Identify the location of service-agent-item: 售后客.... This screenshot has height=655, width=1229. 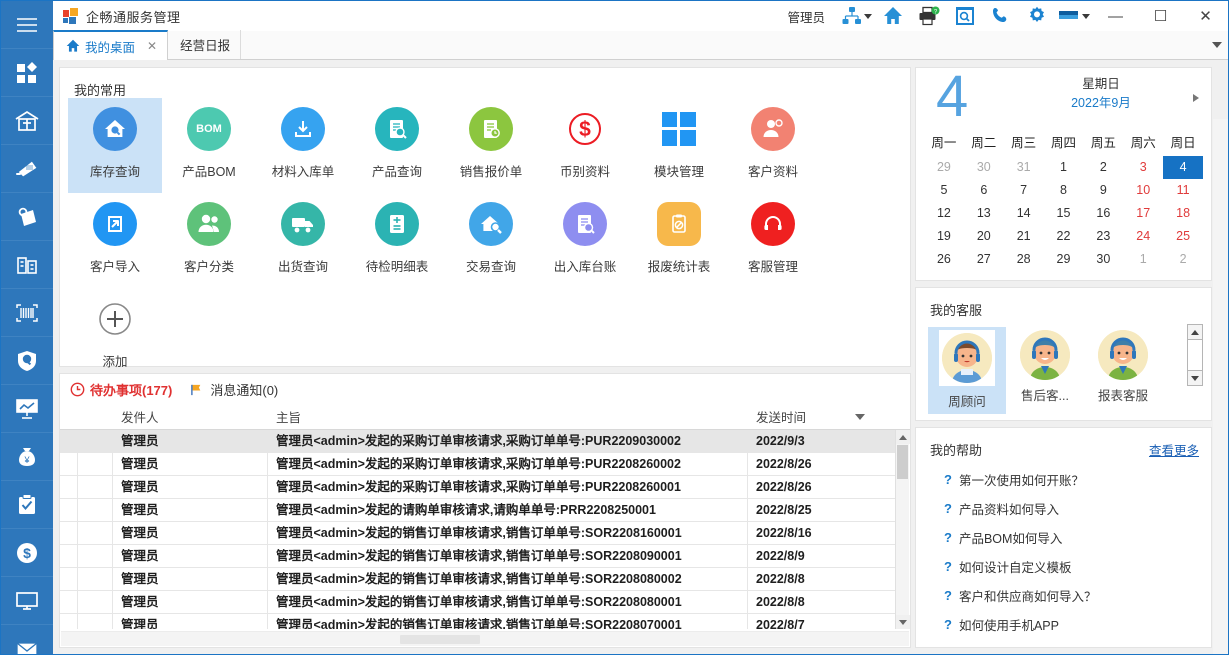
(1045, 370).